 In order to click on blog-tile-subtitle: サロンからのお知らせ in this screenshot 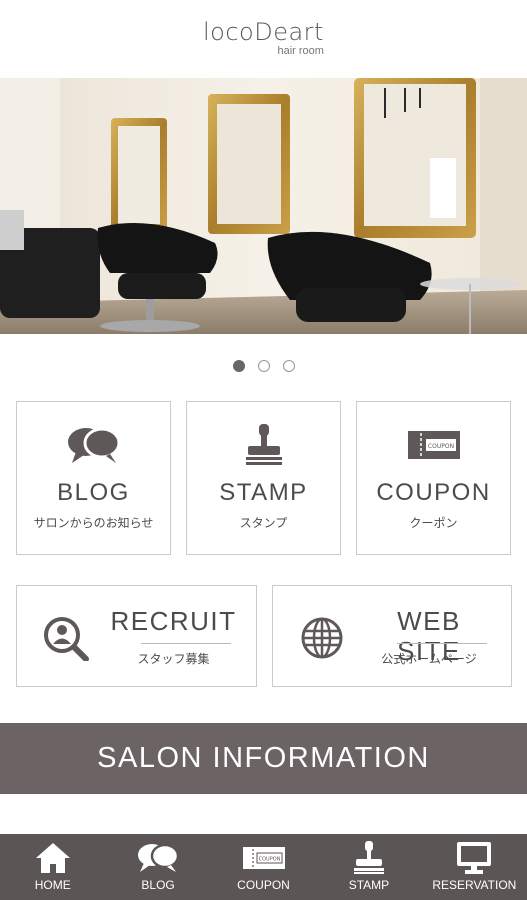, I will do `click(93, 523)`.